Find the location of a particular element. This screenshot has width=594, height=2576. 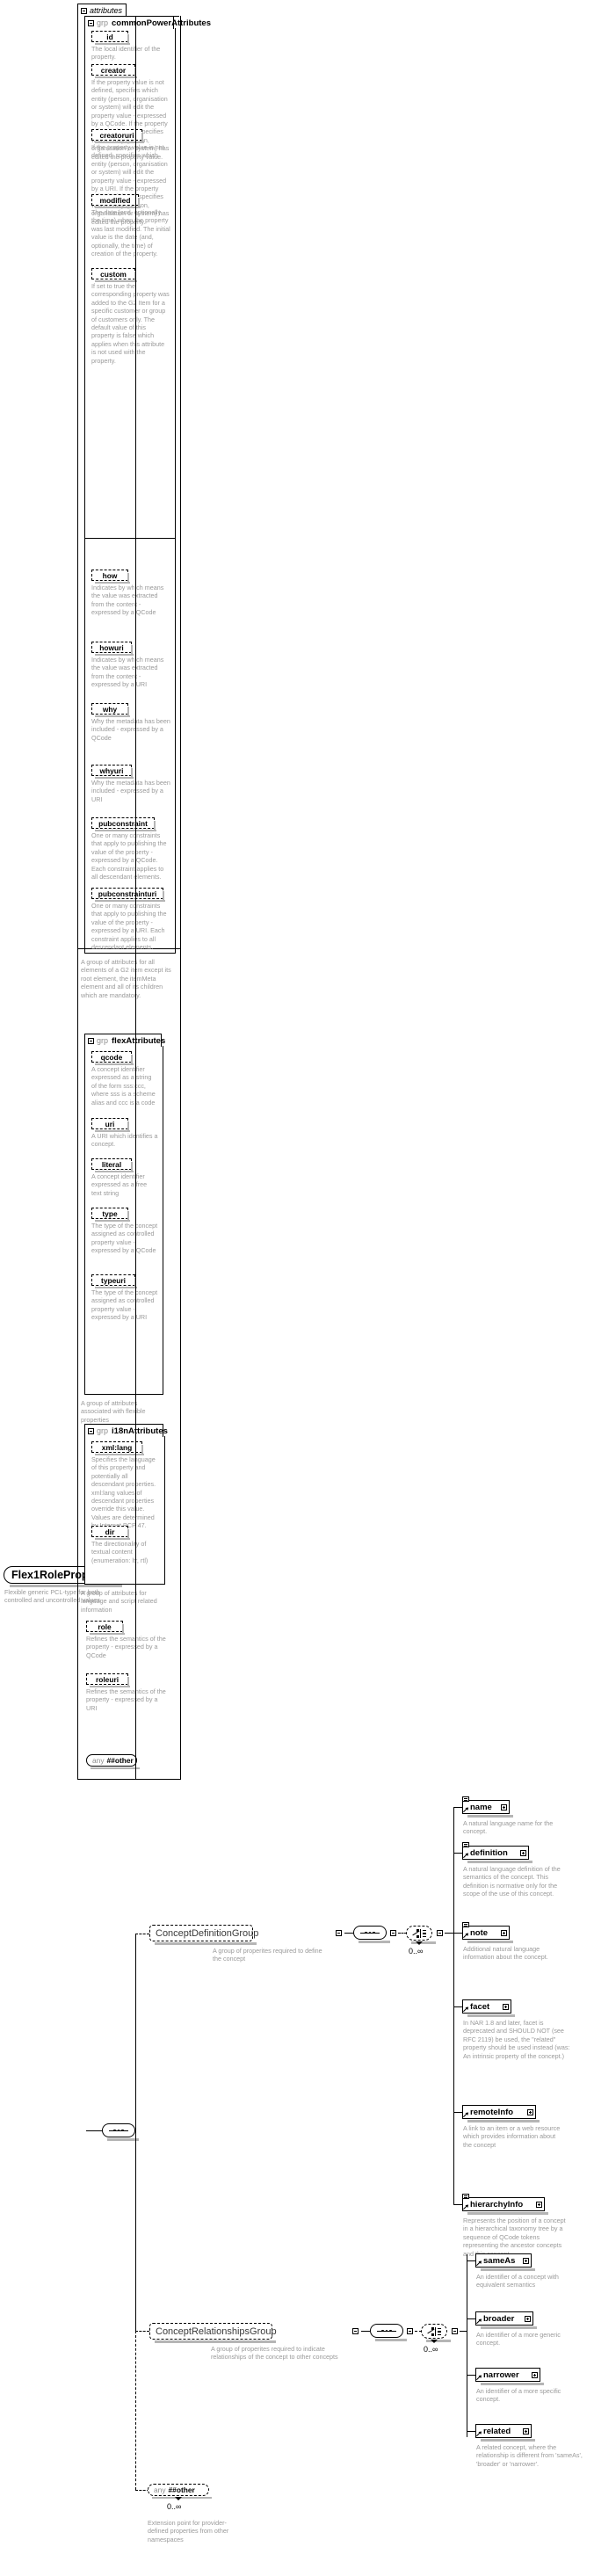

group-chip-conceptdefinitiongroup: ConceptDefinitionGroup is located at coordinates (203, 1935).